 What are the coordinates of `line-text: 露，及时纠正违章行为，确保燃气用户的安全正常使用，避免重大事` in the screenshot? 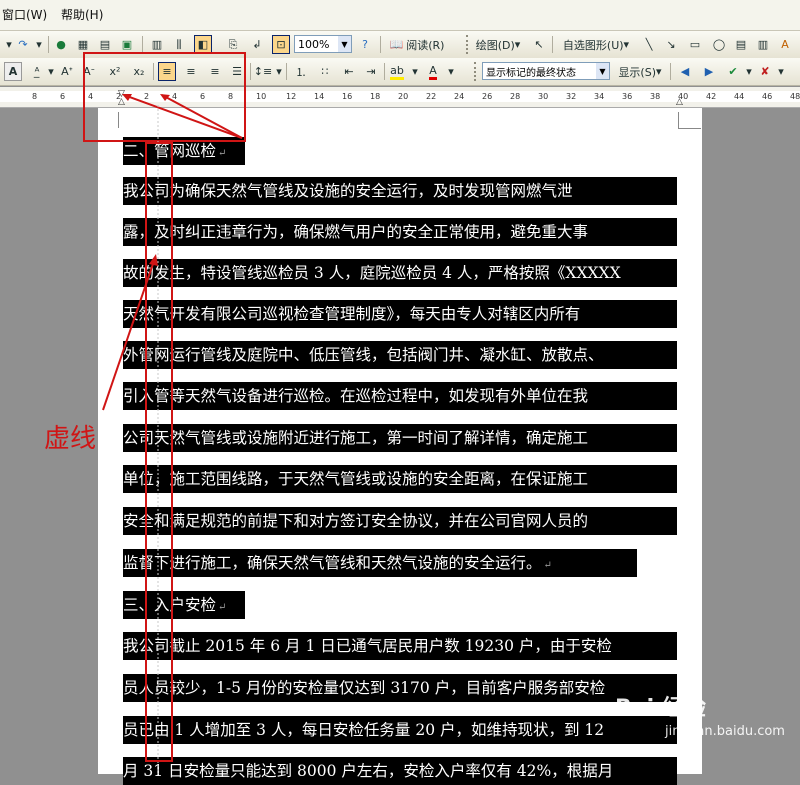 It's located at (356, 232).